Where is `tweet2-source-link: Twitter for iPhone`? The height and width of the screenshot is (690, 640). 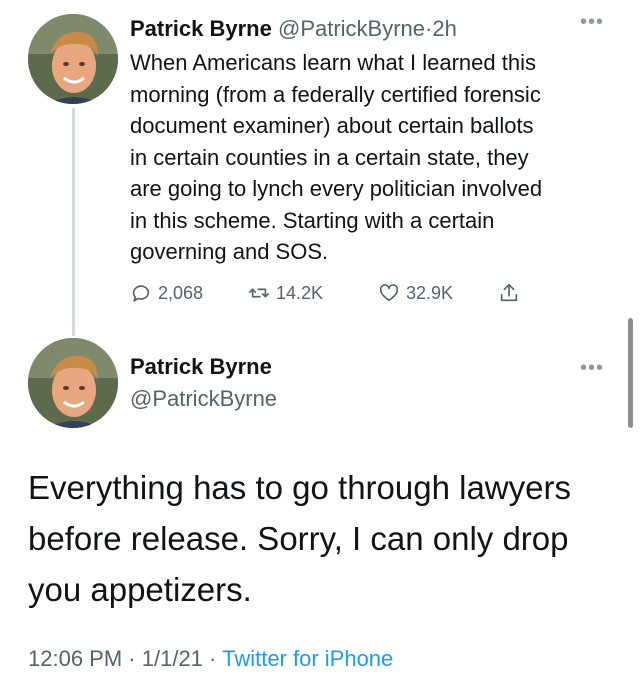
tweet2-source-link: Twitter for iPhone is located at coordinates (307, 658).